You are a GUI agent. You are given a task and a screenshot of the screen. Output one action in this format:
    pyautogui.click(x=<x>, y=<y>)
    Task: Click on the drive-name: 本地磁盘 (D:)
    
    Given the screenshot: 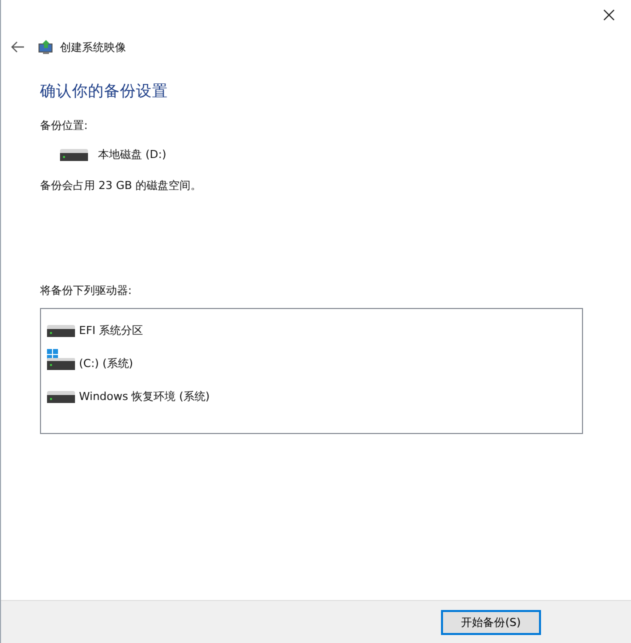 What is the action you would take?
    pyautogui.click(x=132, y=154)
    